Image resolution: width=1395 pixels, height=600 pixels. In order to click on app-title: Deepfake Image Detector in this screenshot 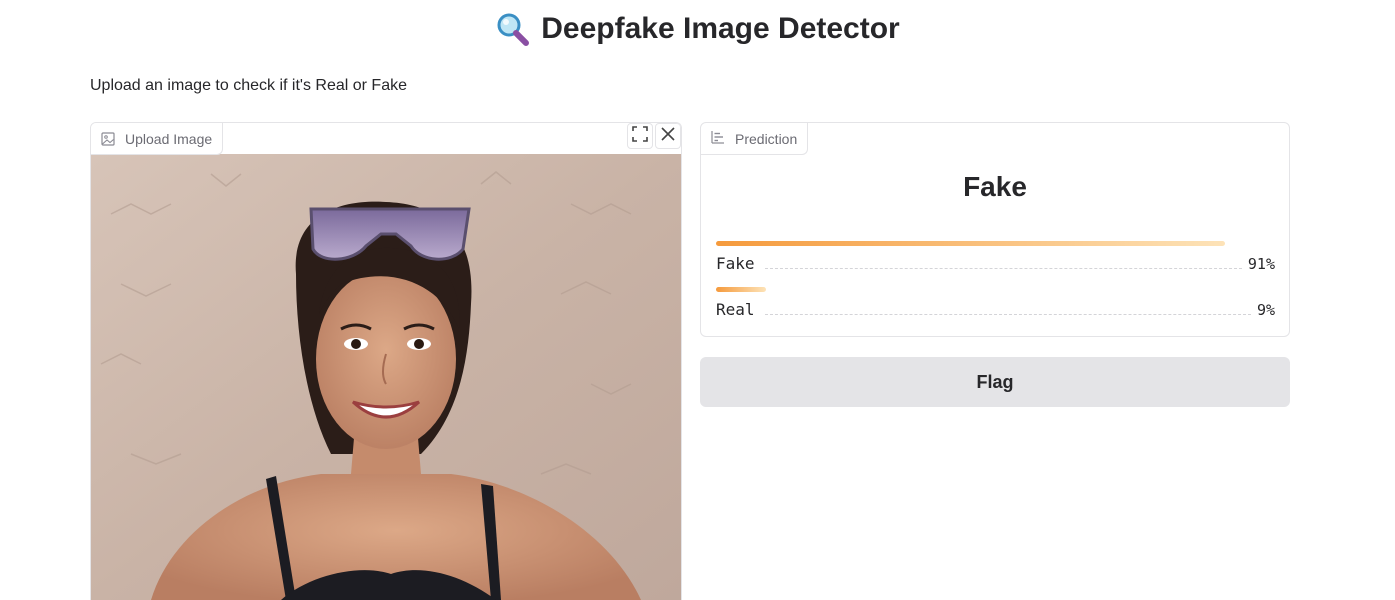, I will do `click(697, 29)`.